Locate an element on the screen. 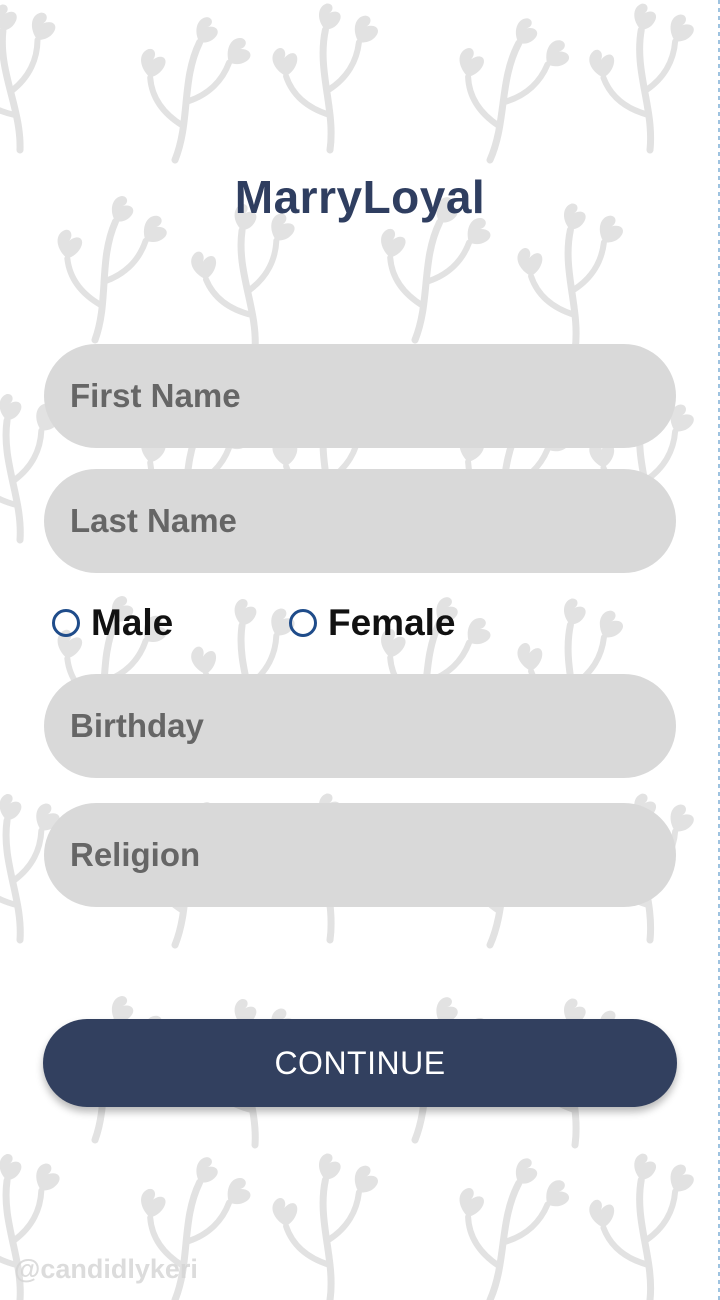  gender-radio-group: Male Female is located at coordinates (372, 623).